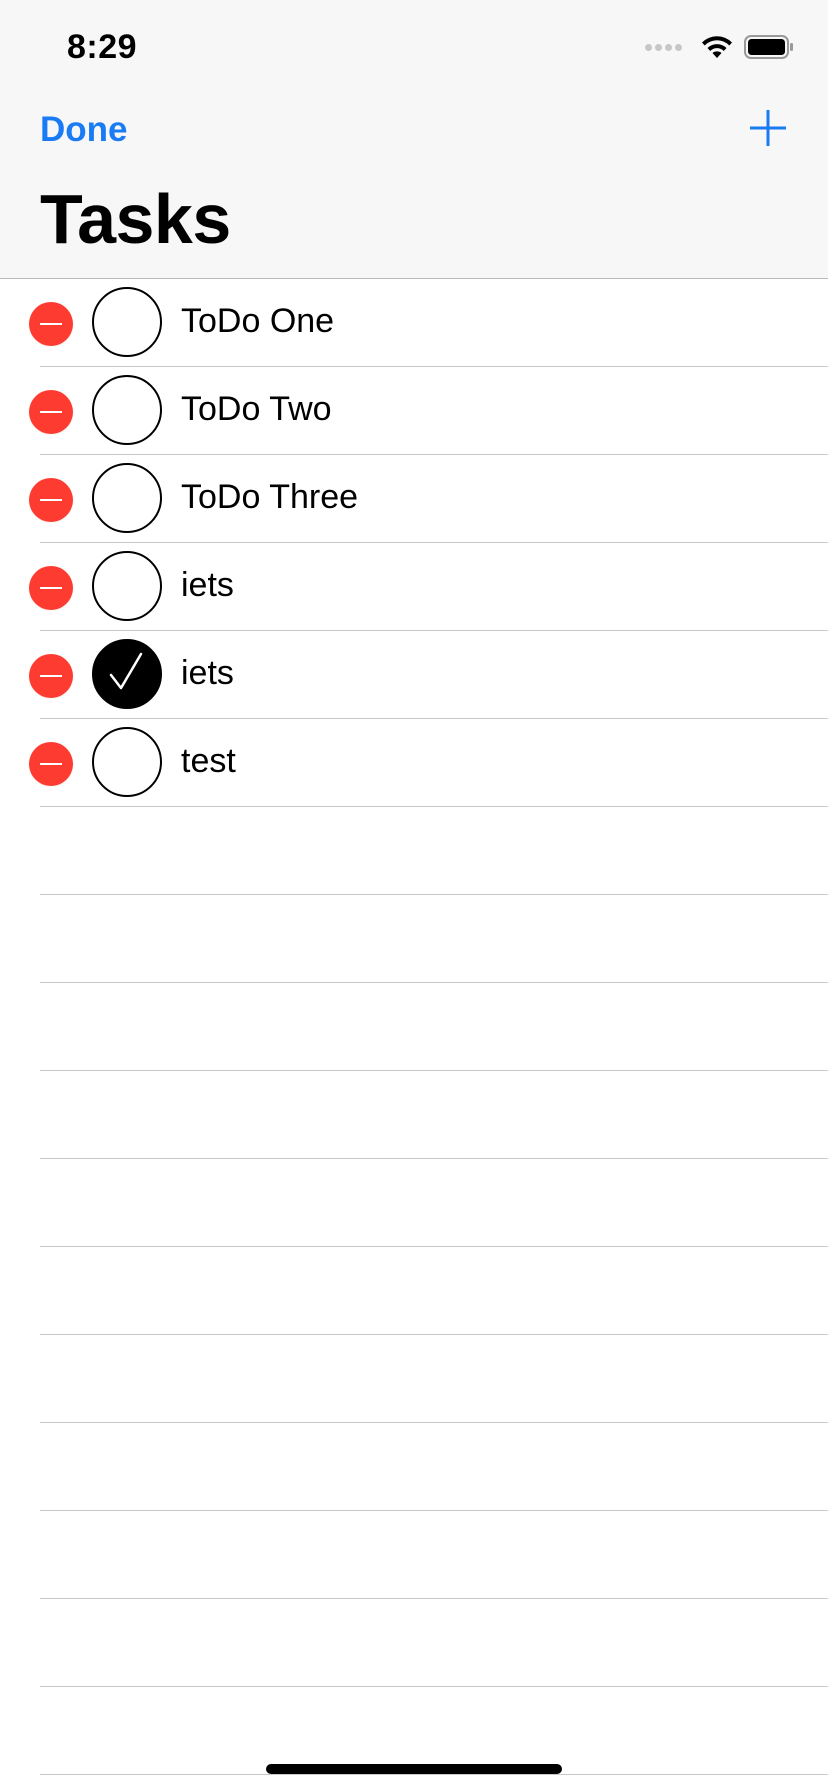 This screenshot has height=1792, width=828. Describe the element at coordinates (414, 411) in the screenshot. I see `task-row: ToDo Two` at that location.